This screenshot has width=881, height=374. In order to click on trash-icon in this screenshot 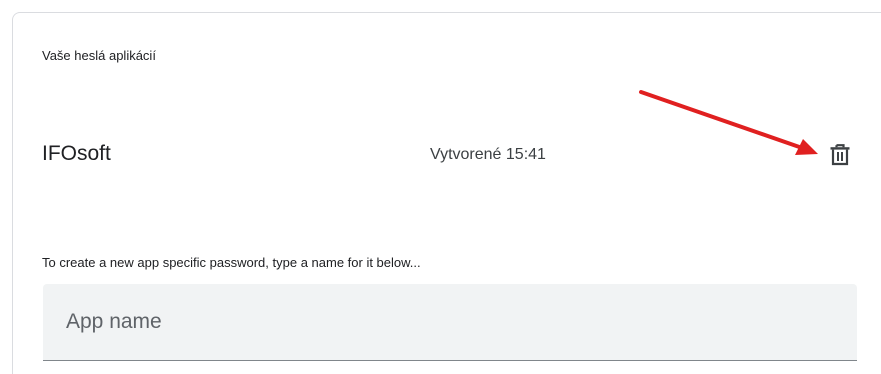, I will do `click(840, 155)`.